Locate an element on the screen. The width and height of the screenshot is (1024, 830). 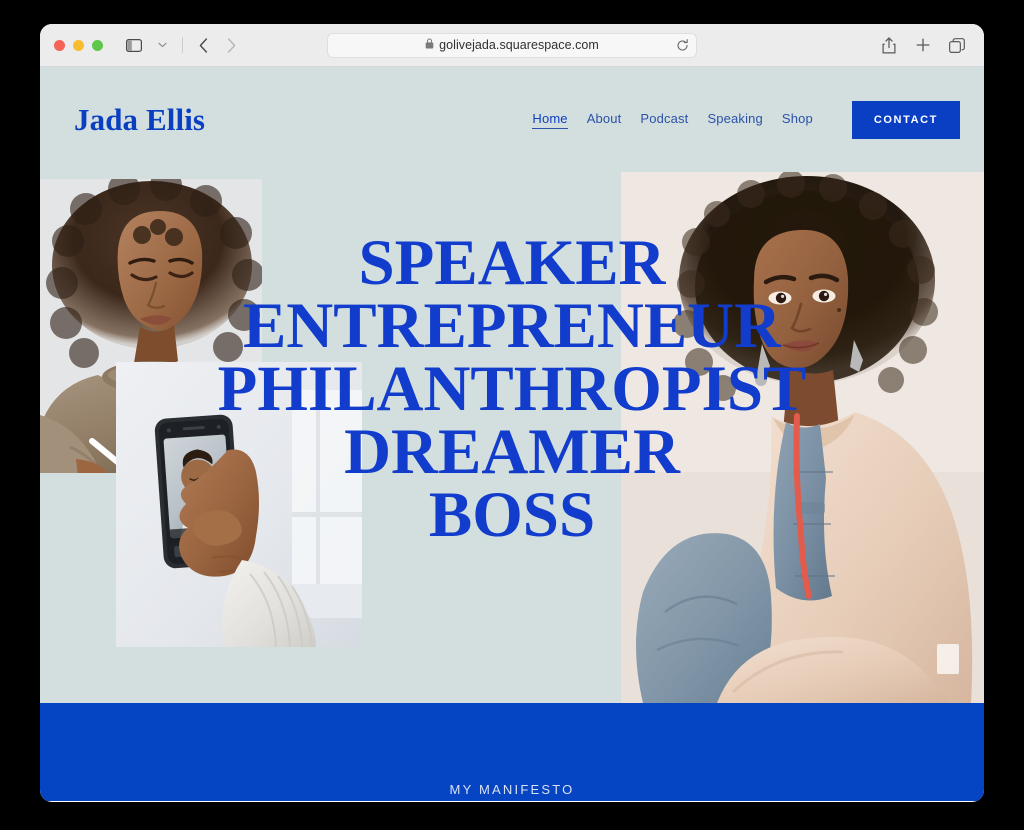
contact-button: CONTACT is located at coordinates (905, 119).